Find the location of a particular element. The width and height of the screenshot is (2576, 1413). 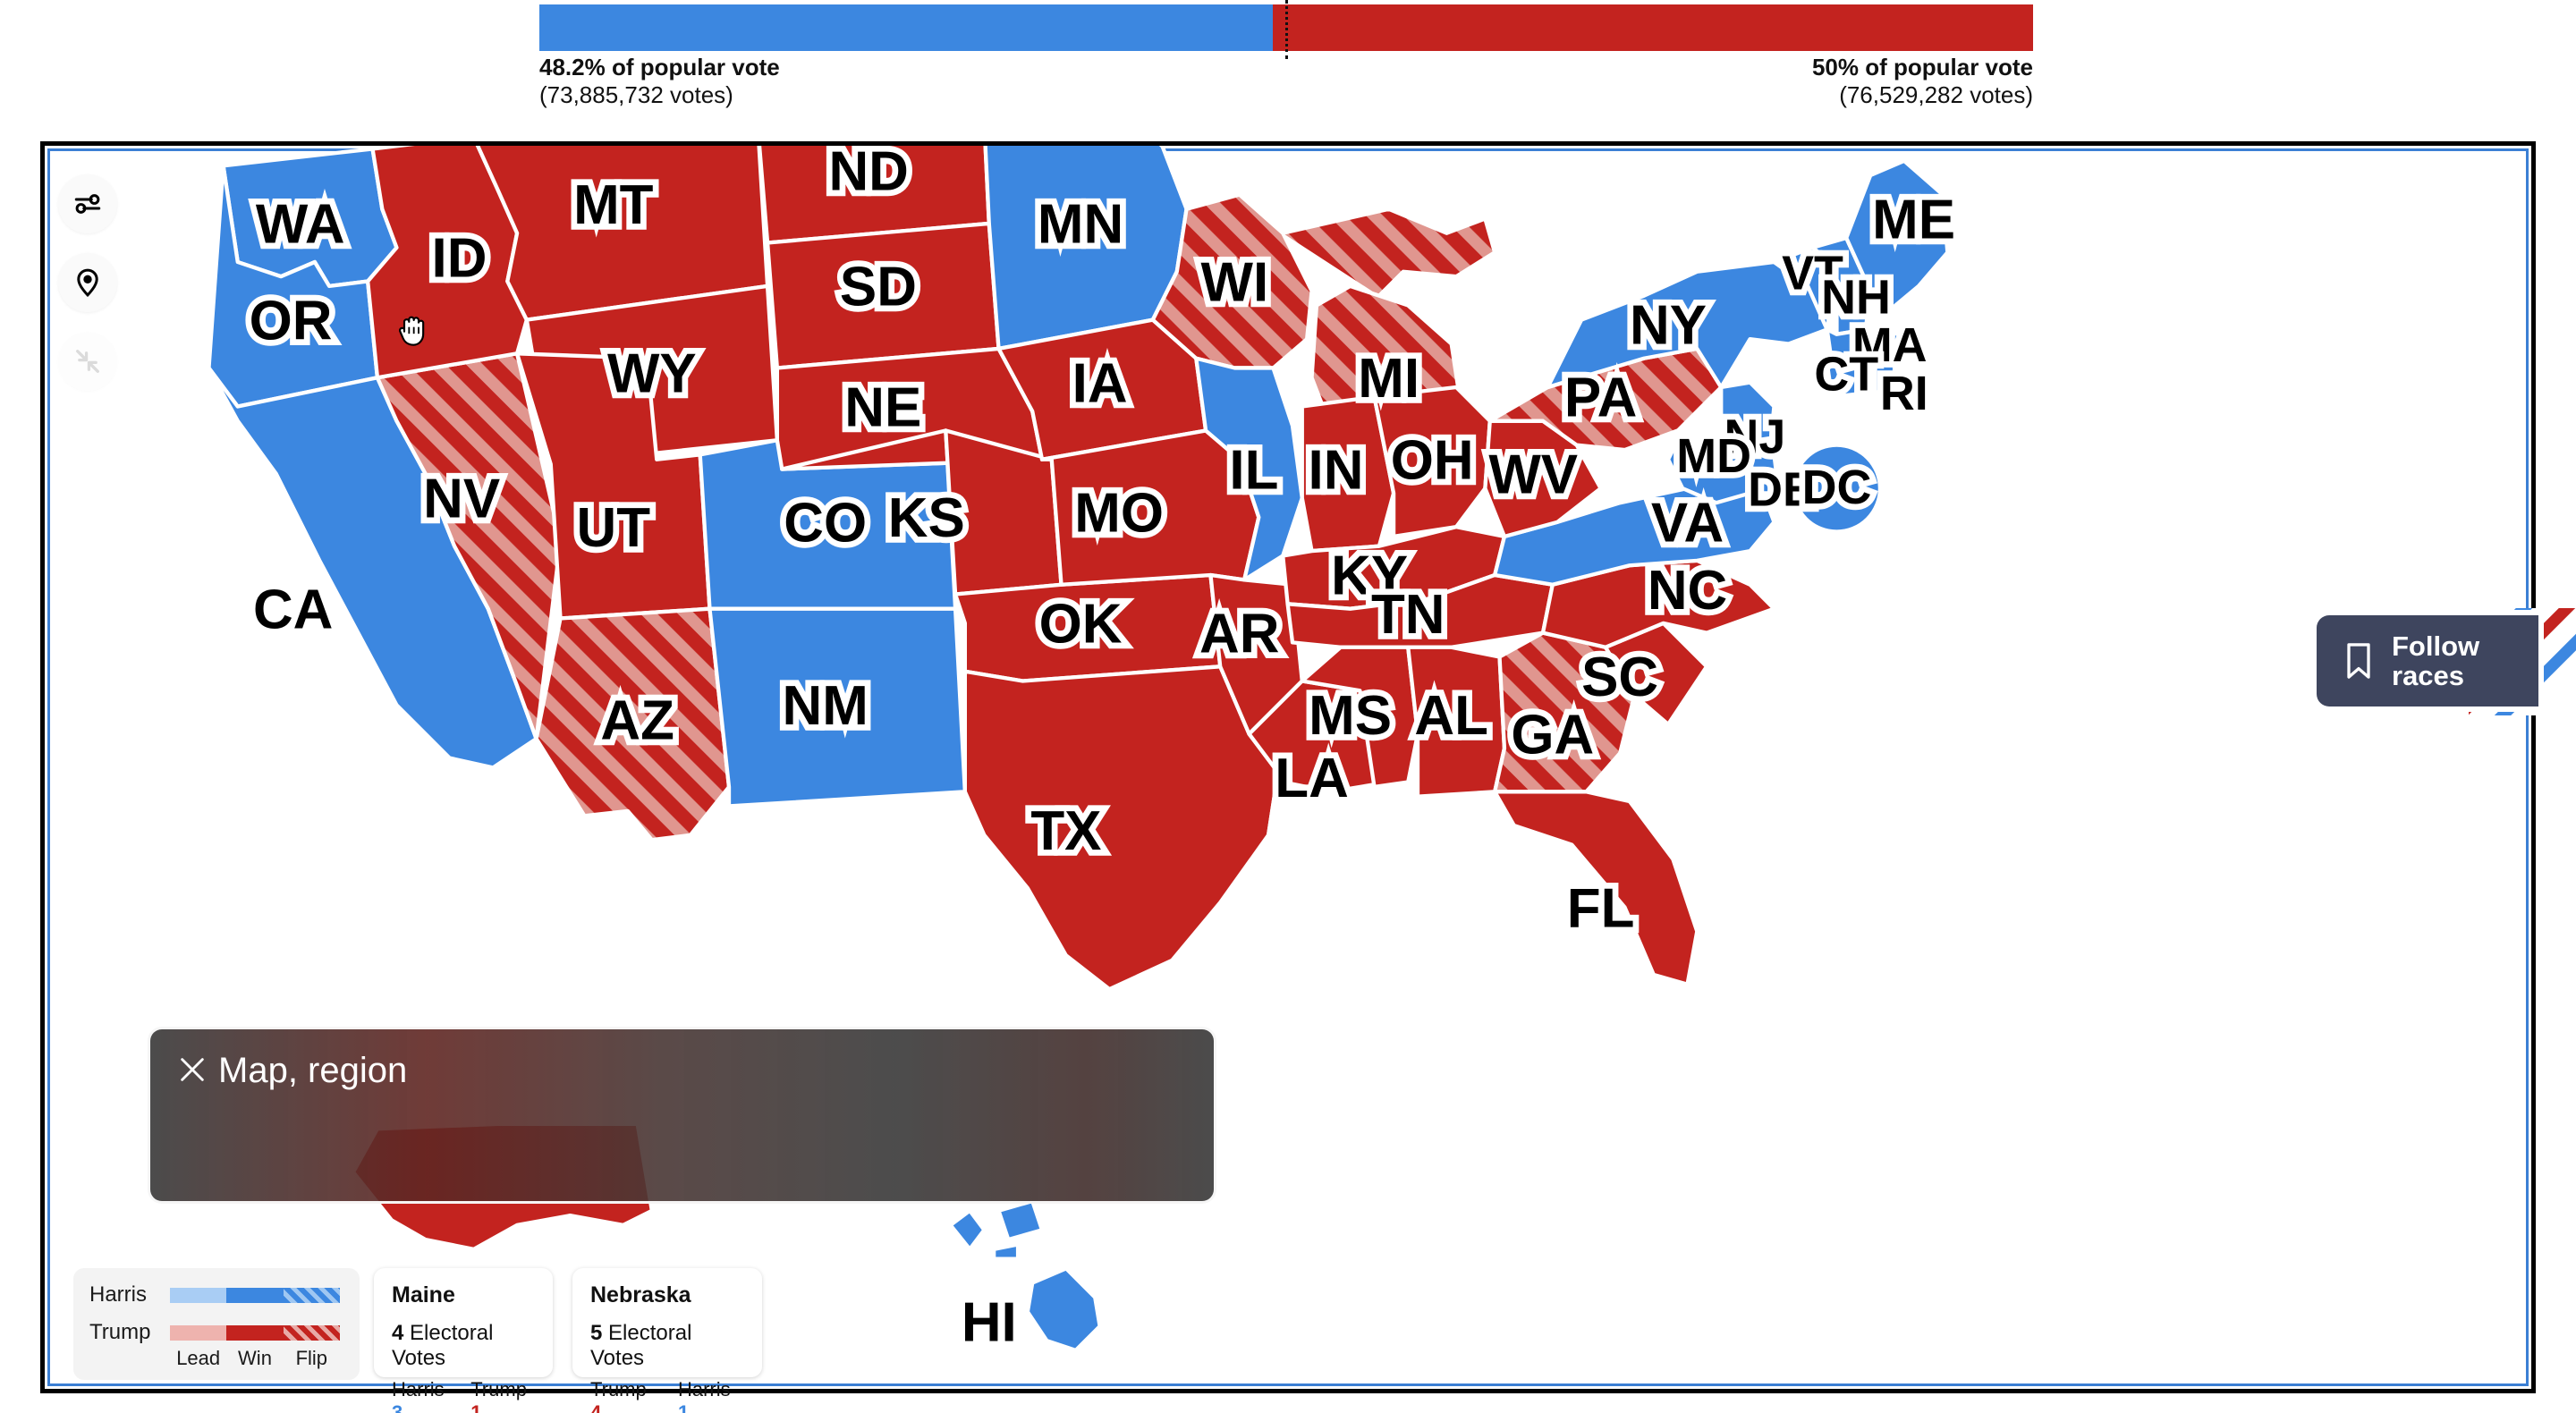

label-ME: ME is located at coordinates (1913, 219).